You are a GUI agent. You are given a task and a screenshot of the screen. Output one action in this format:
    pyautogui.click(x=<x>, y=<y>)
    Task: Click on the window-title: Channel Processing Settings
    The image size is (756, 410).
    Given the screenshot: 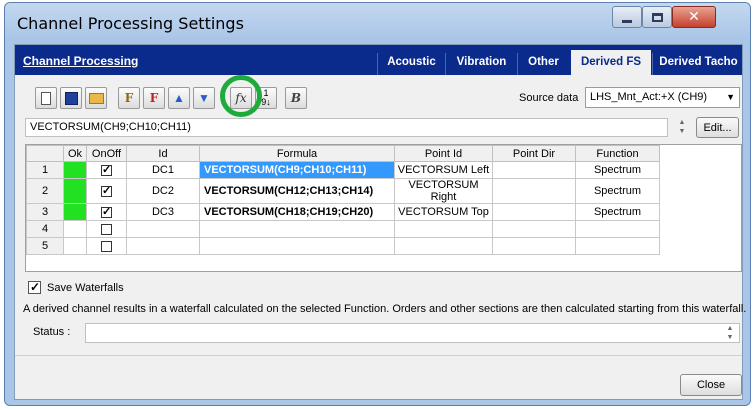 What is the action you would take?
    pyautogui.click(x=130, y=23)
    